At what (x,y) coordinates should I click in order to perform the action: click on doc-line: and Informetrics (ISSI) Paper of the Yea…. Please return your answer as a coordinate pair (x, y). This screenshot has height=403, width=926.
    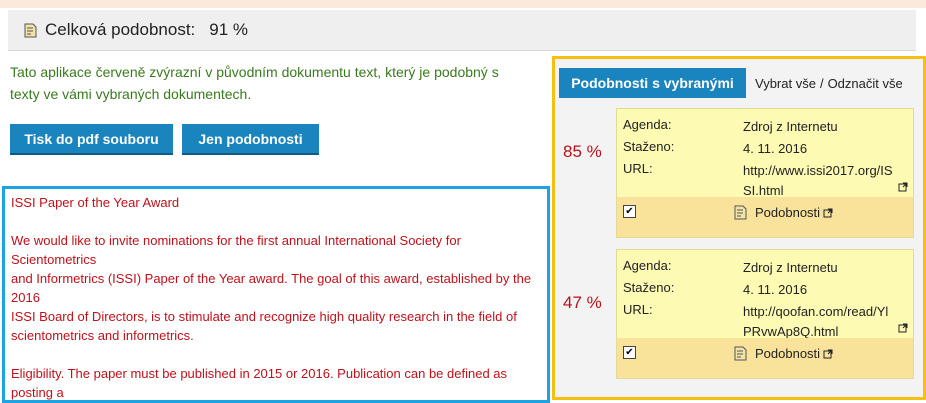
    Looking at the image, I should click on (271, 288).